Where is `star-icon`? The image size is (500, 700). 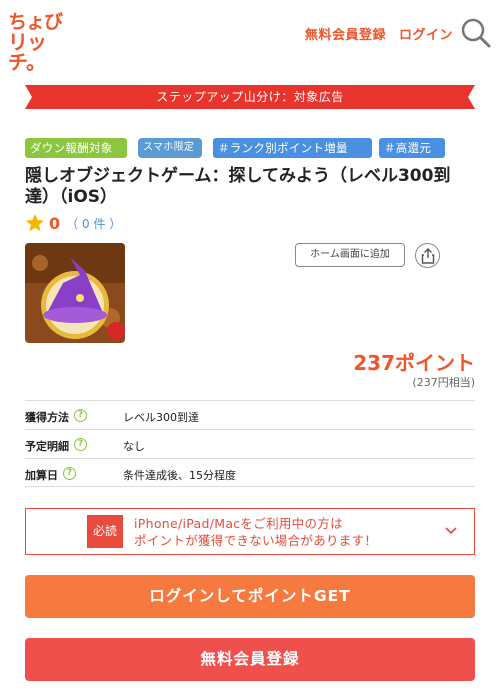 star-icon is located at coordinates (35, 223).